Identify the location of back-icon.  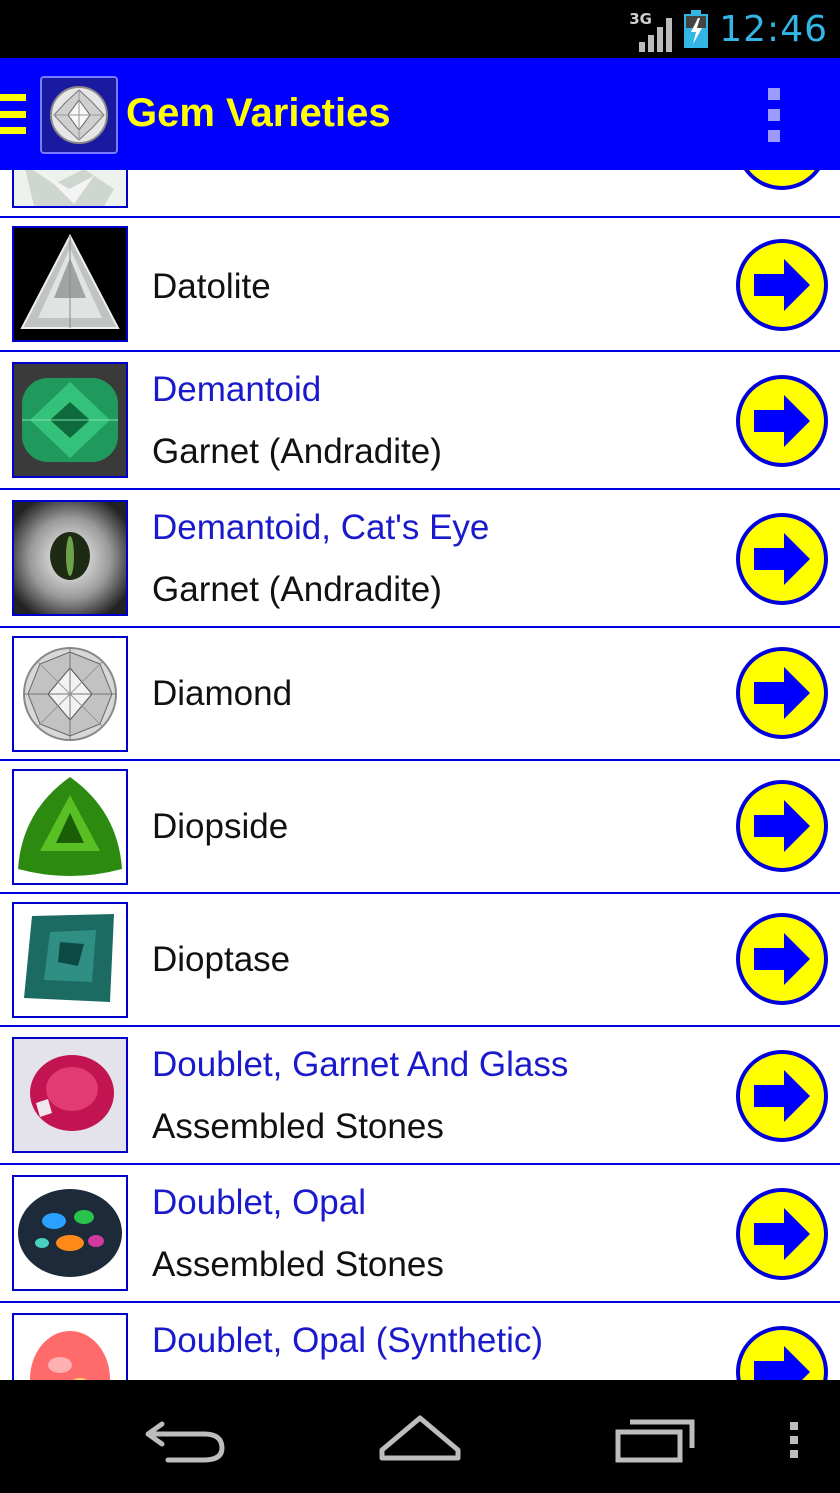
(187, 1438).